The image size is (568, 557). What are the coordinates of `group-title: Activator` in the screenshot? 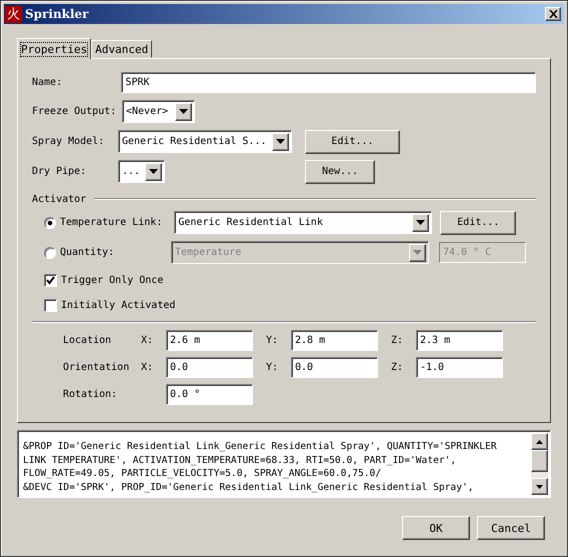 It's located at (59, 199).